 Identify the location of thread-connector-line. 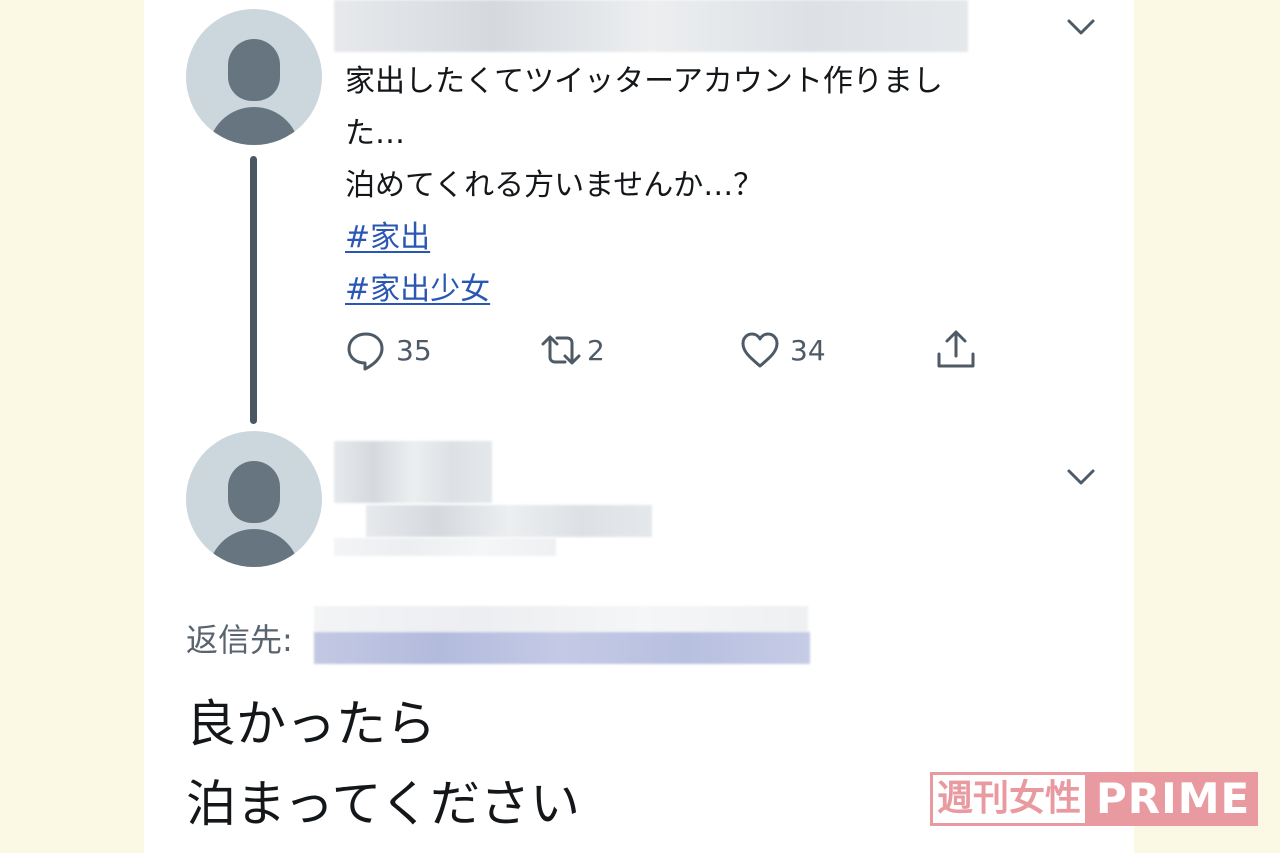
(253, 290).